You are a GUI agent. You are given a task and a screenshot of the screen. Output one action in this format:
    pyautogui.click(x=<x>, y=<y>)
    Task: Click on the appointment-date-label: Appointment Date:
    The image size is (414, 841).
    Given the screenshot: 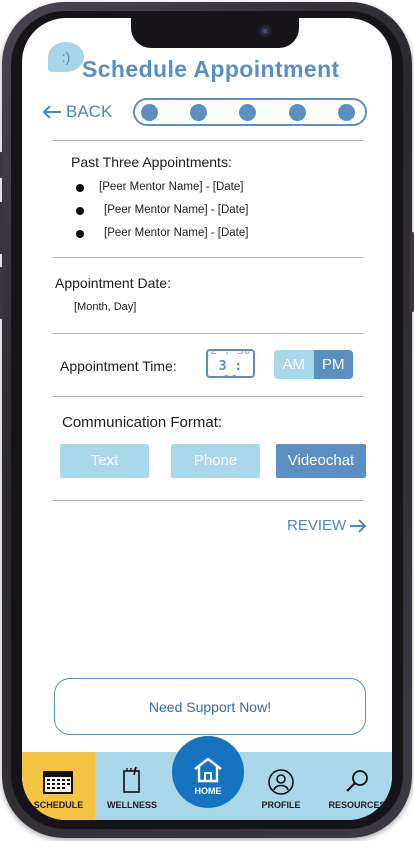 What is the action you would take?
    pyautogui.click(x=113, y=283)
    